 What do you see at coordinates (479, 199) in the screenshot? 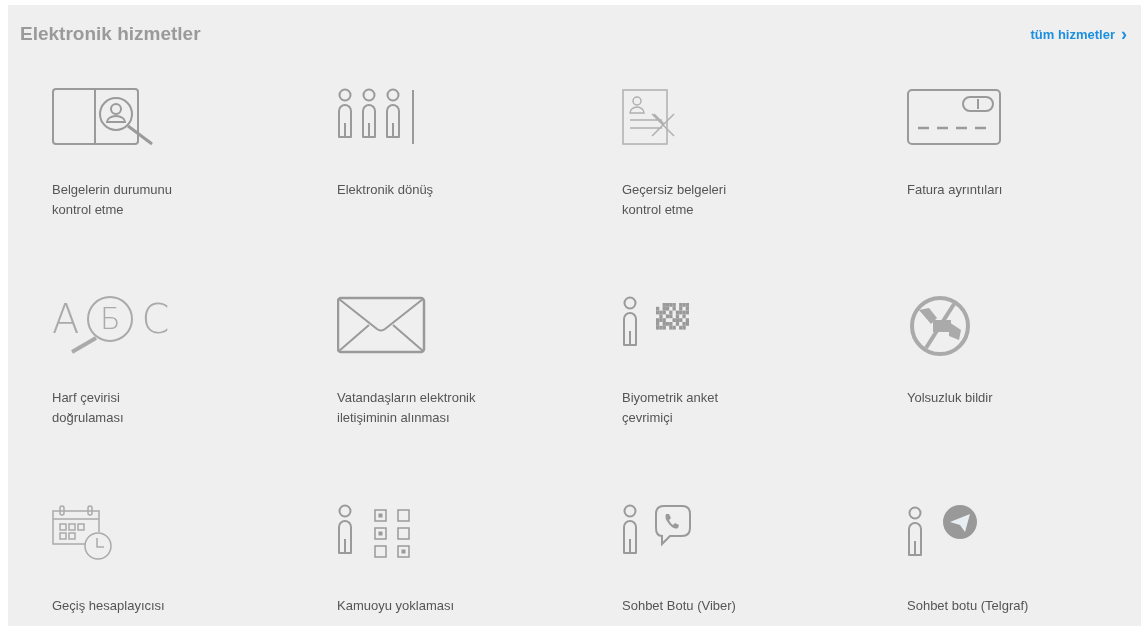
I see `service-link: Elektronik dönüş` at bounding box center [479, 199].